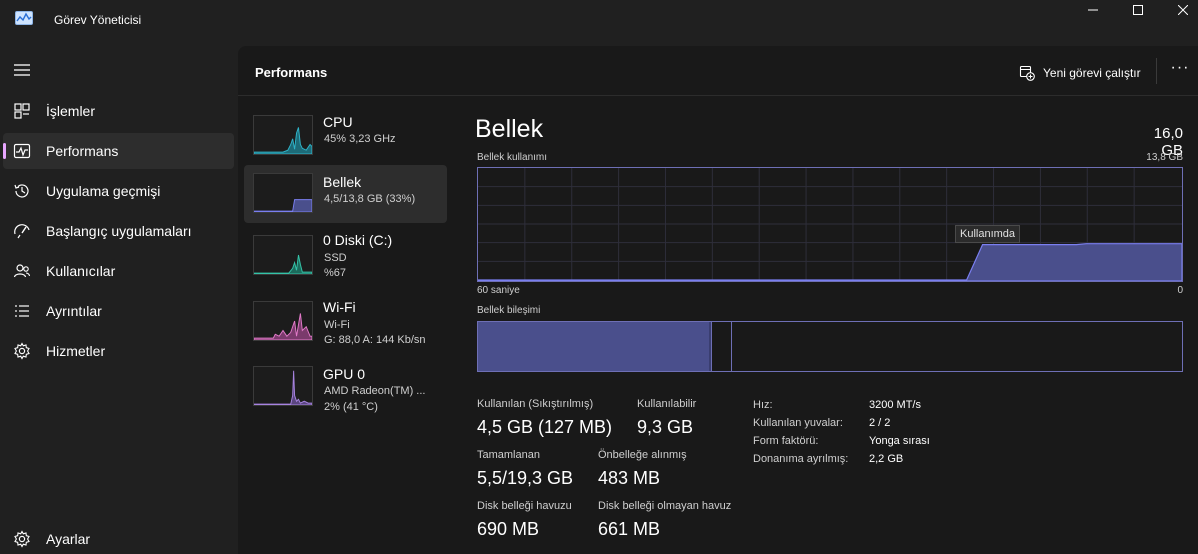  What do you see at coordinates (535, 404) in the screenshot?
I see `stat-label: Kullanılan (Sıkıştırılmış)` at bounding box center [535, 404].